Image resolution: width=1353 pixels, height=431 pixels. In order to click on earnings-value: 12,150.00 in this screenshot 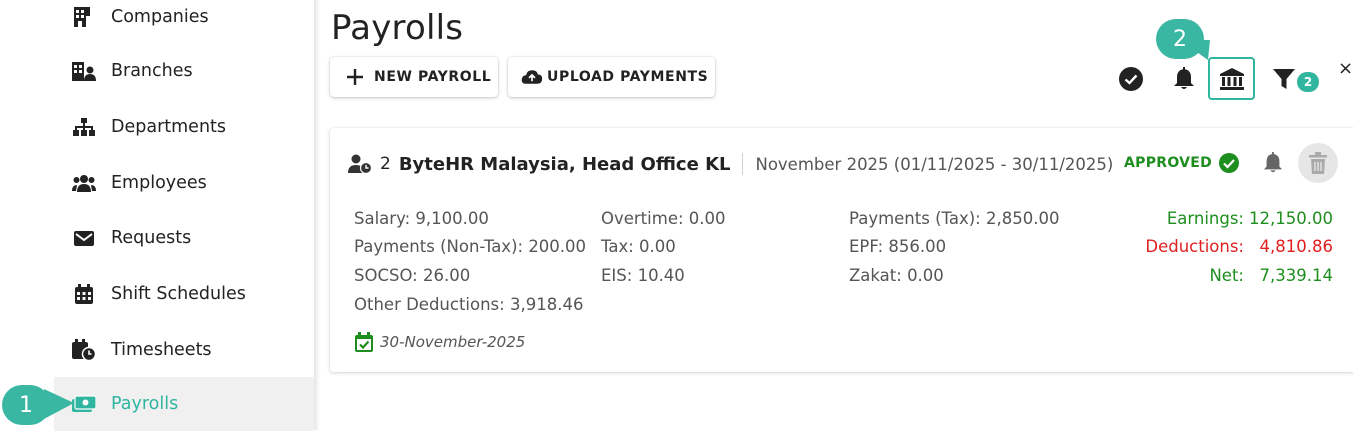, I will do `click(1291, 218)`.